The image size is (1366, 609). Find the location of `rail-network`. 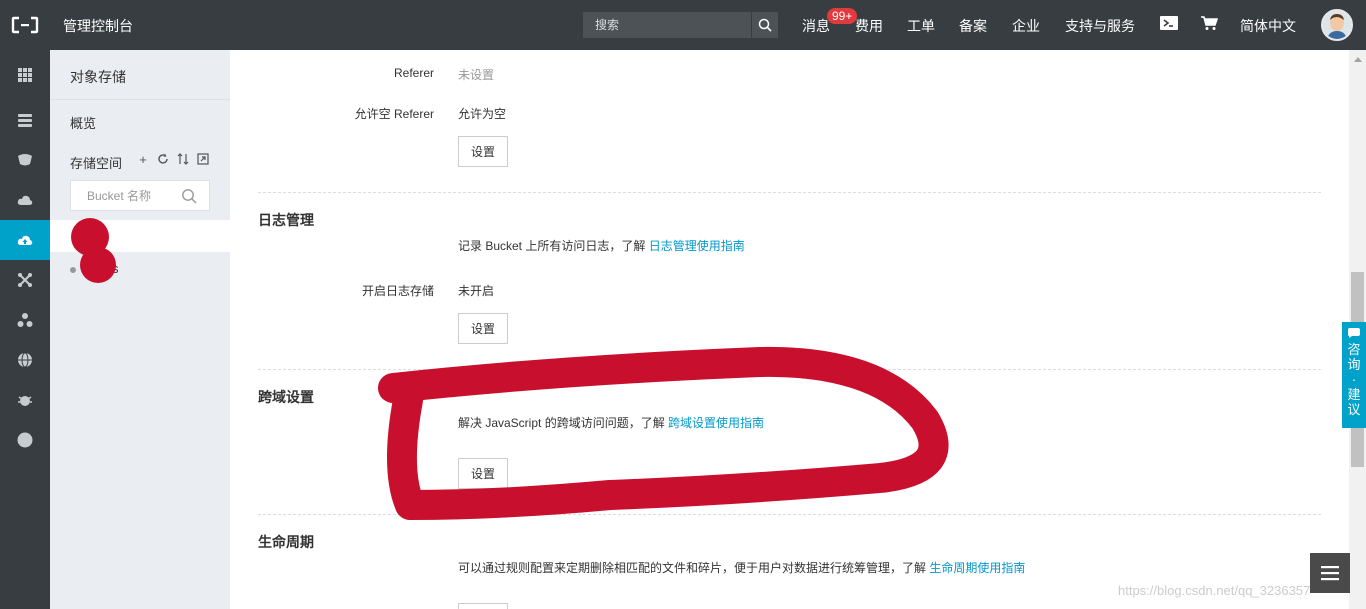

rail-network is located at coordinates (25, 280).